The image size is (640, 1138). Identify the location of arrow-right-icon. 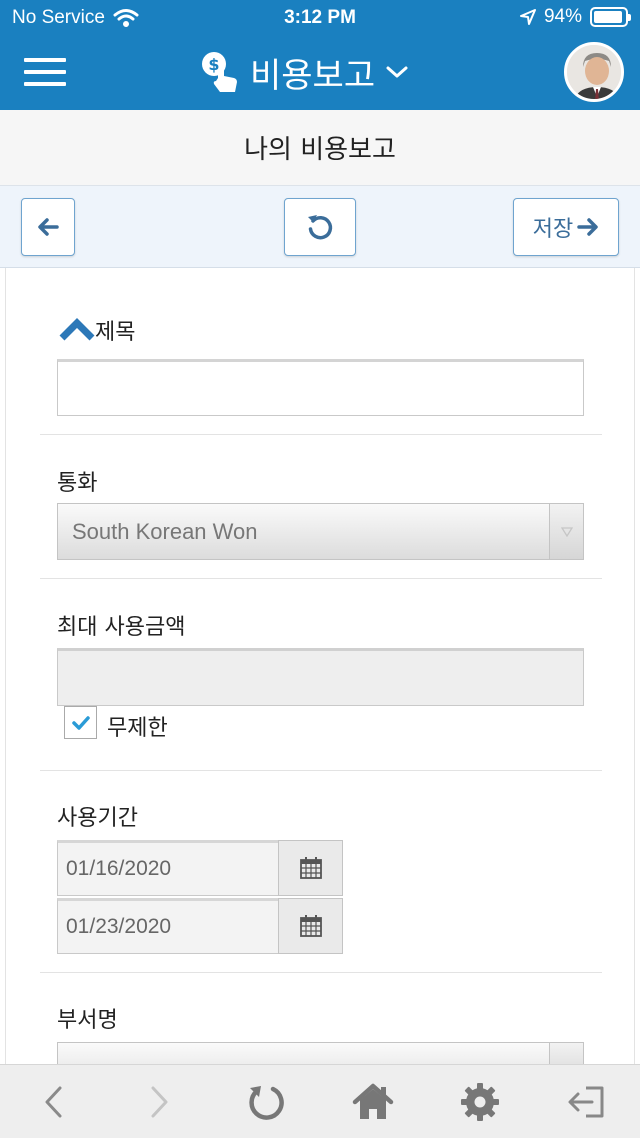
(587, 227).